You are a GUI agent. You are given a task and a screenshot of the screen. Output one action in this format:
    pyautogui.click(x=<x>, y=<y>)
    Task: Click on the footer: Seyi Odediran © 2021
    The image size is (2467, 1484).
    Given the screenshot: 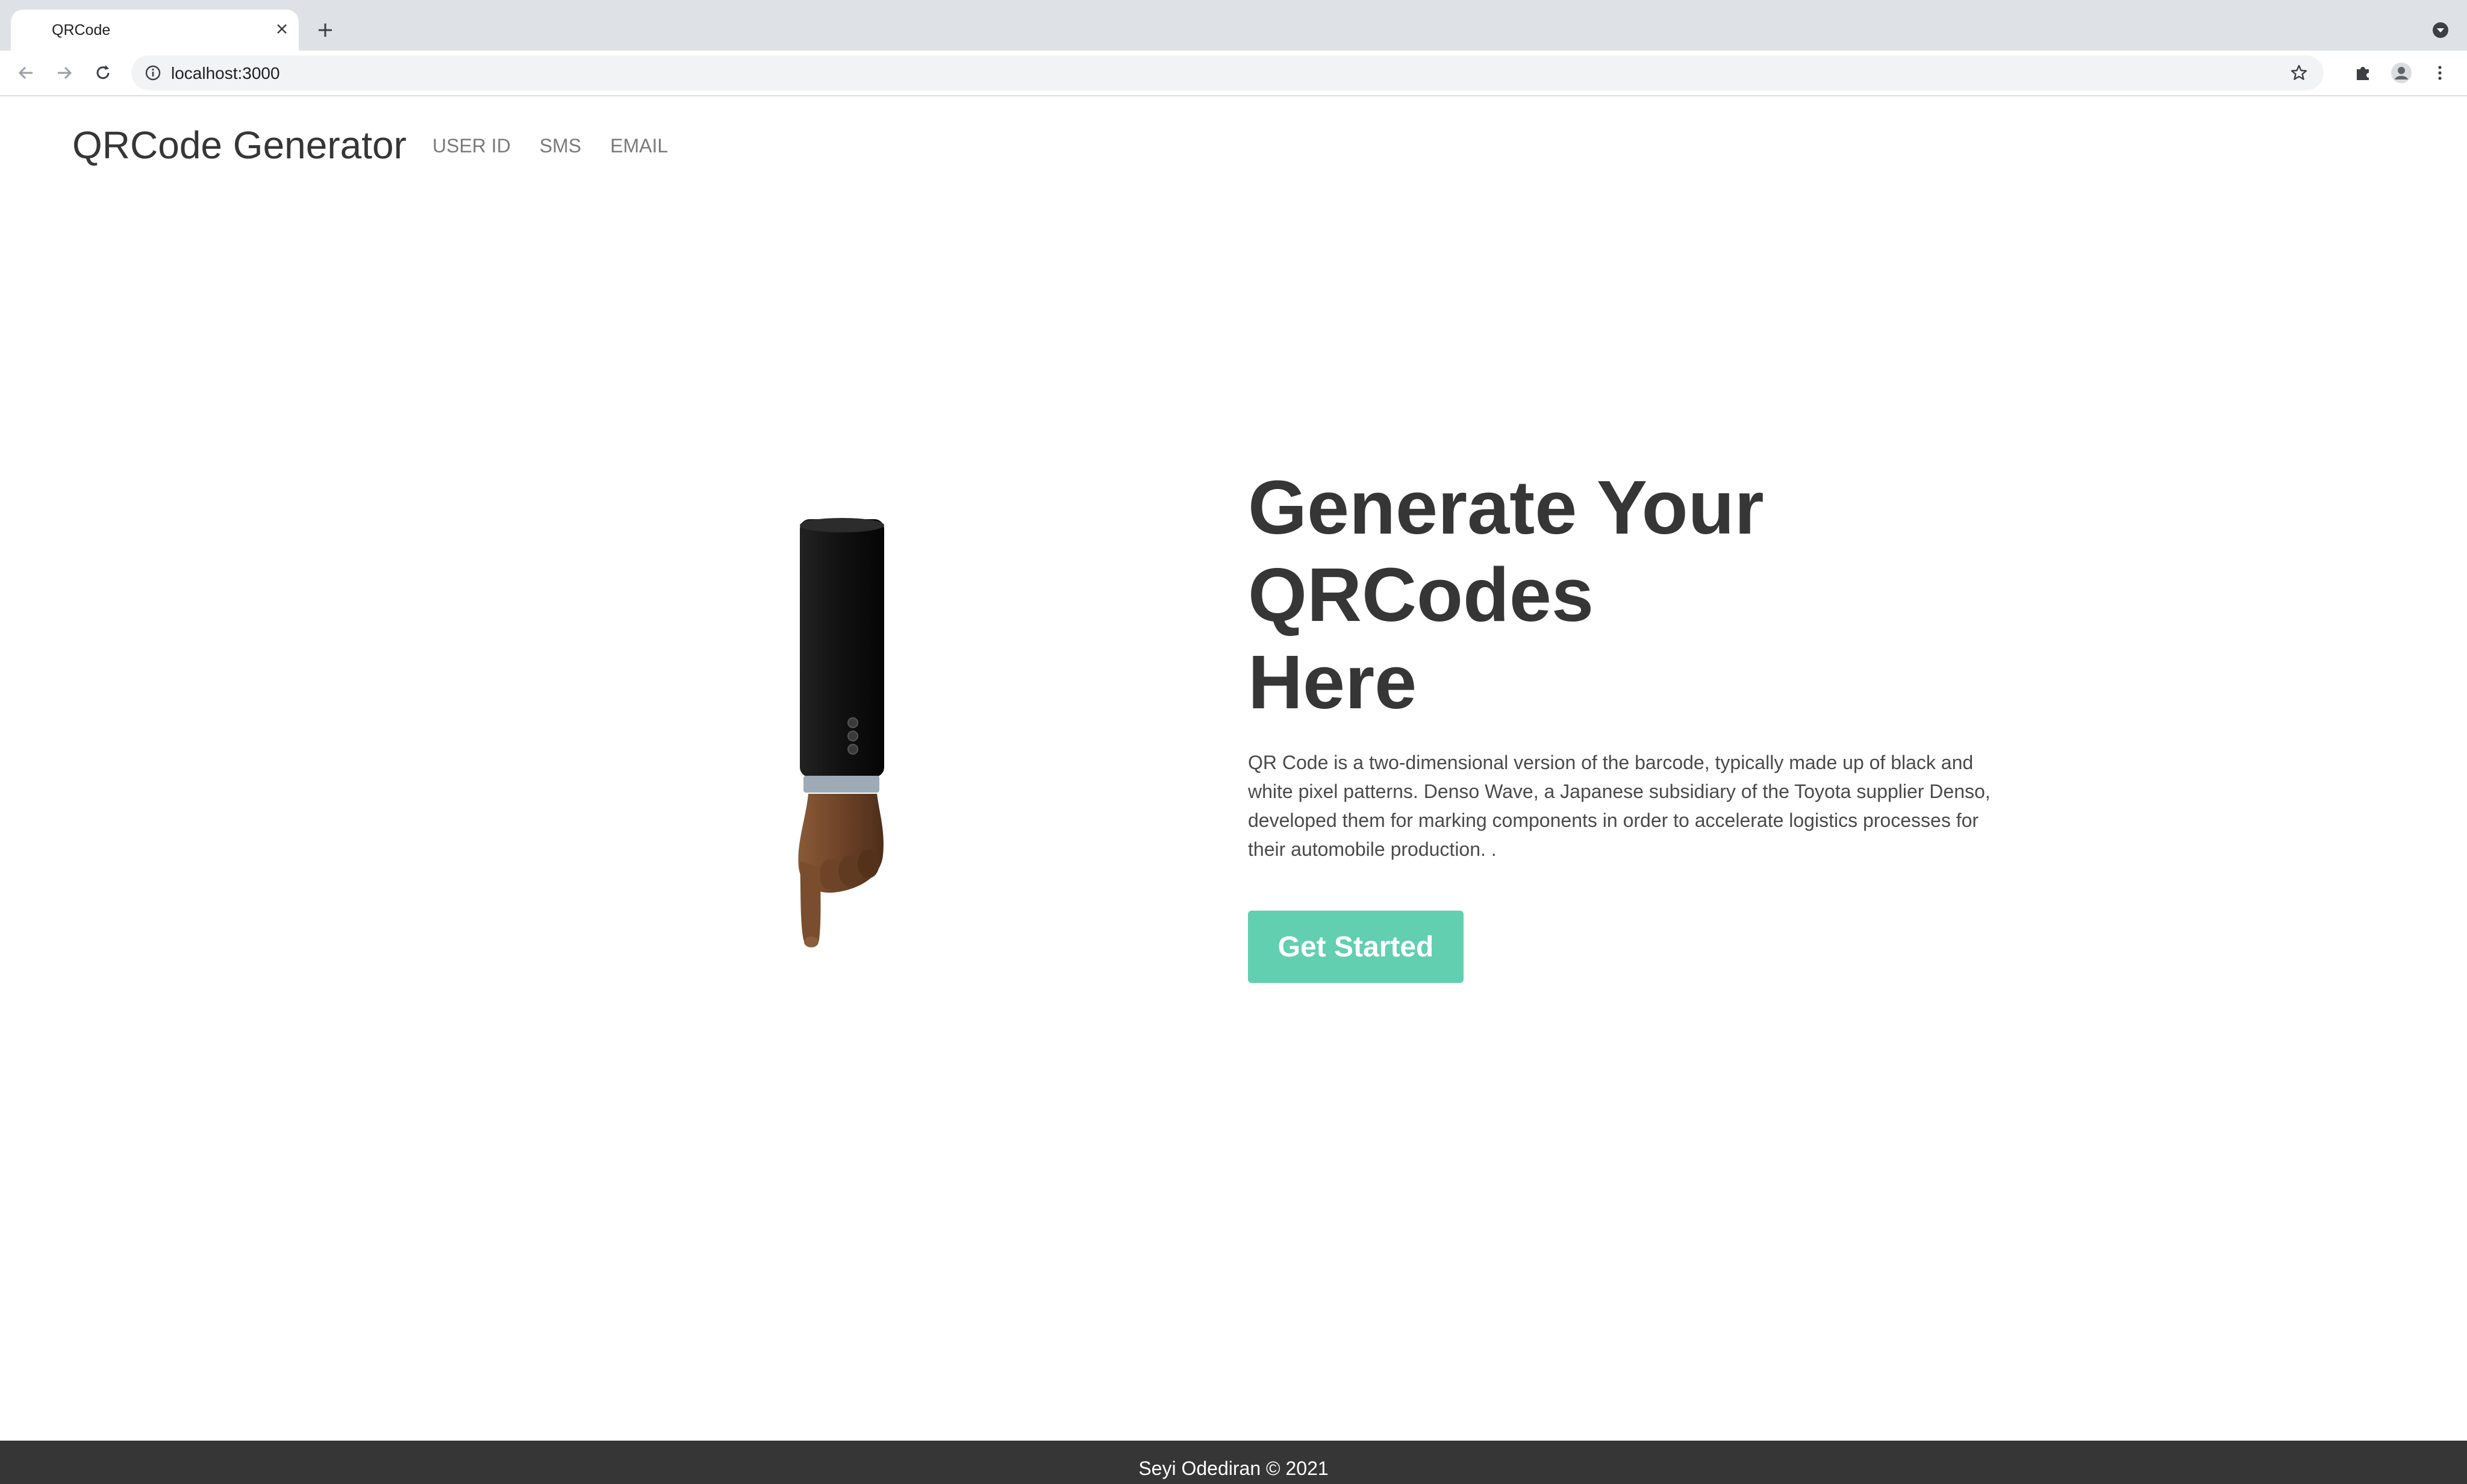 What is the action you would take?
    pyautogui.click(x=1233, y=1462)
    